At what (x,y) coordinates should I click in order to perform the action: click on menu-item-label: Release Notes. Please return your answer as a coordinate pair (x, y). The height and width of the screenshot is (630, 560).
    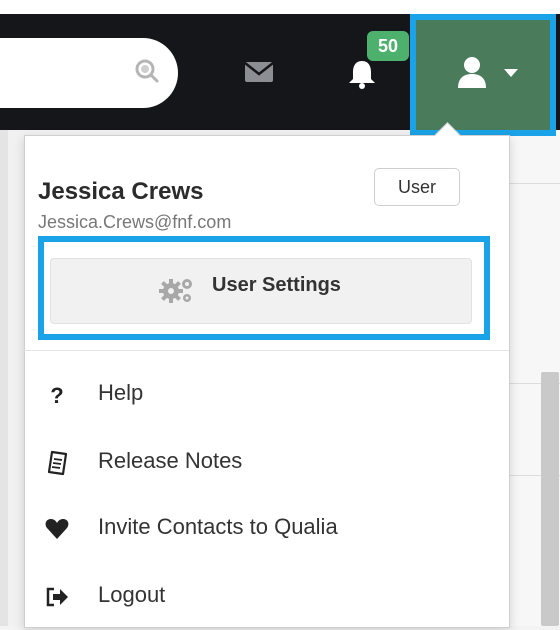
    Looking at the image, I should click on (170, 460).